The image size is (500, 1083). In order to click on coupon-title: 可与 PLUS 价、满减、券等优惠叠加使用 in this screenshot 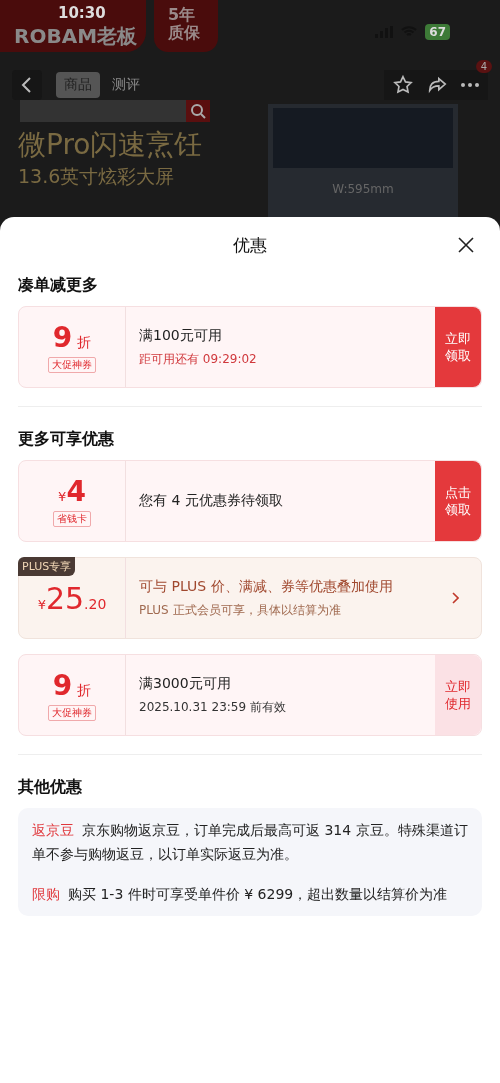, I will do `click(266, 586)`.